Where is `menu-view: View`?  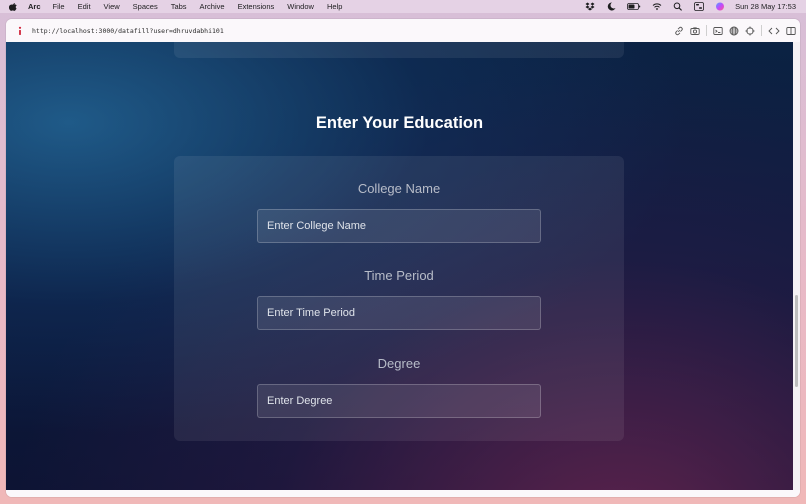
menu-view: View is located at coordinates (112, 6).